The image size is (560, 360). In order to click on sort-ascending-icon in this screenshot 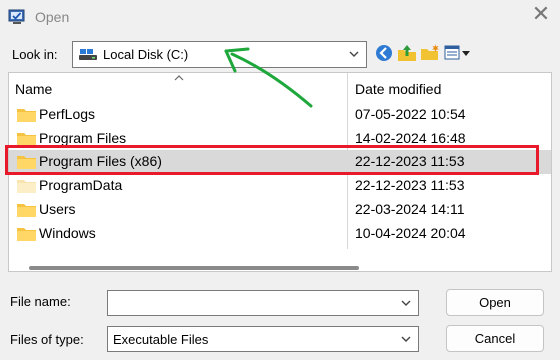, I will do `click(179, 78)`.